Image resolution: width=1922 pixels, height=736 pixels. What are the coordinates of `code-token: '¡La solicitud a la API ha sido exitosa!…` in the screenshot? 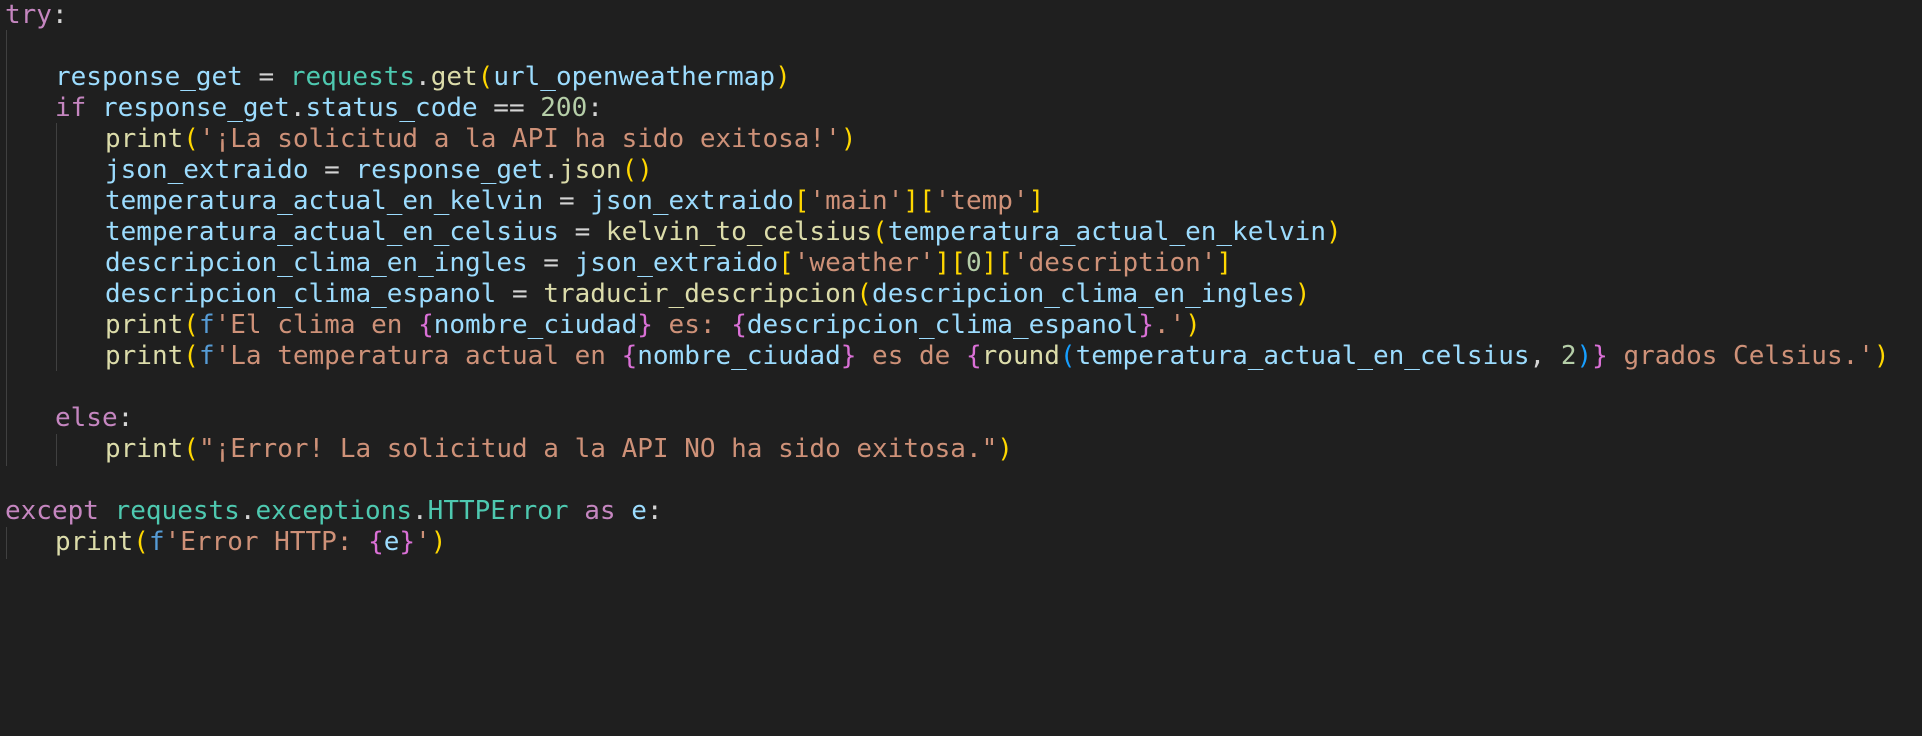 It's located at (519, 139).